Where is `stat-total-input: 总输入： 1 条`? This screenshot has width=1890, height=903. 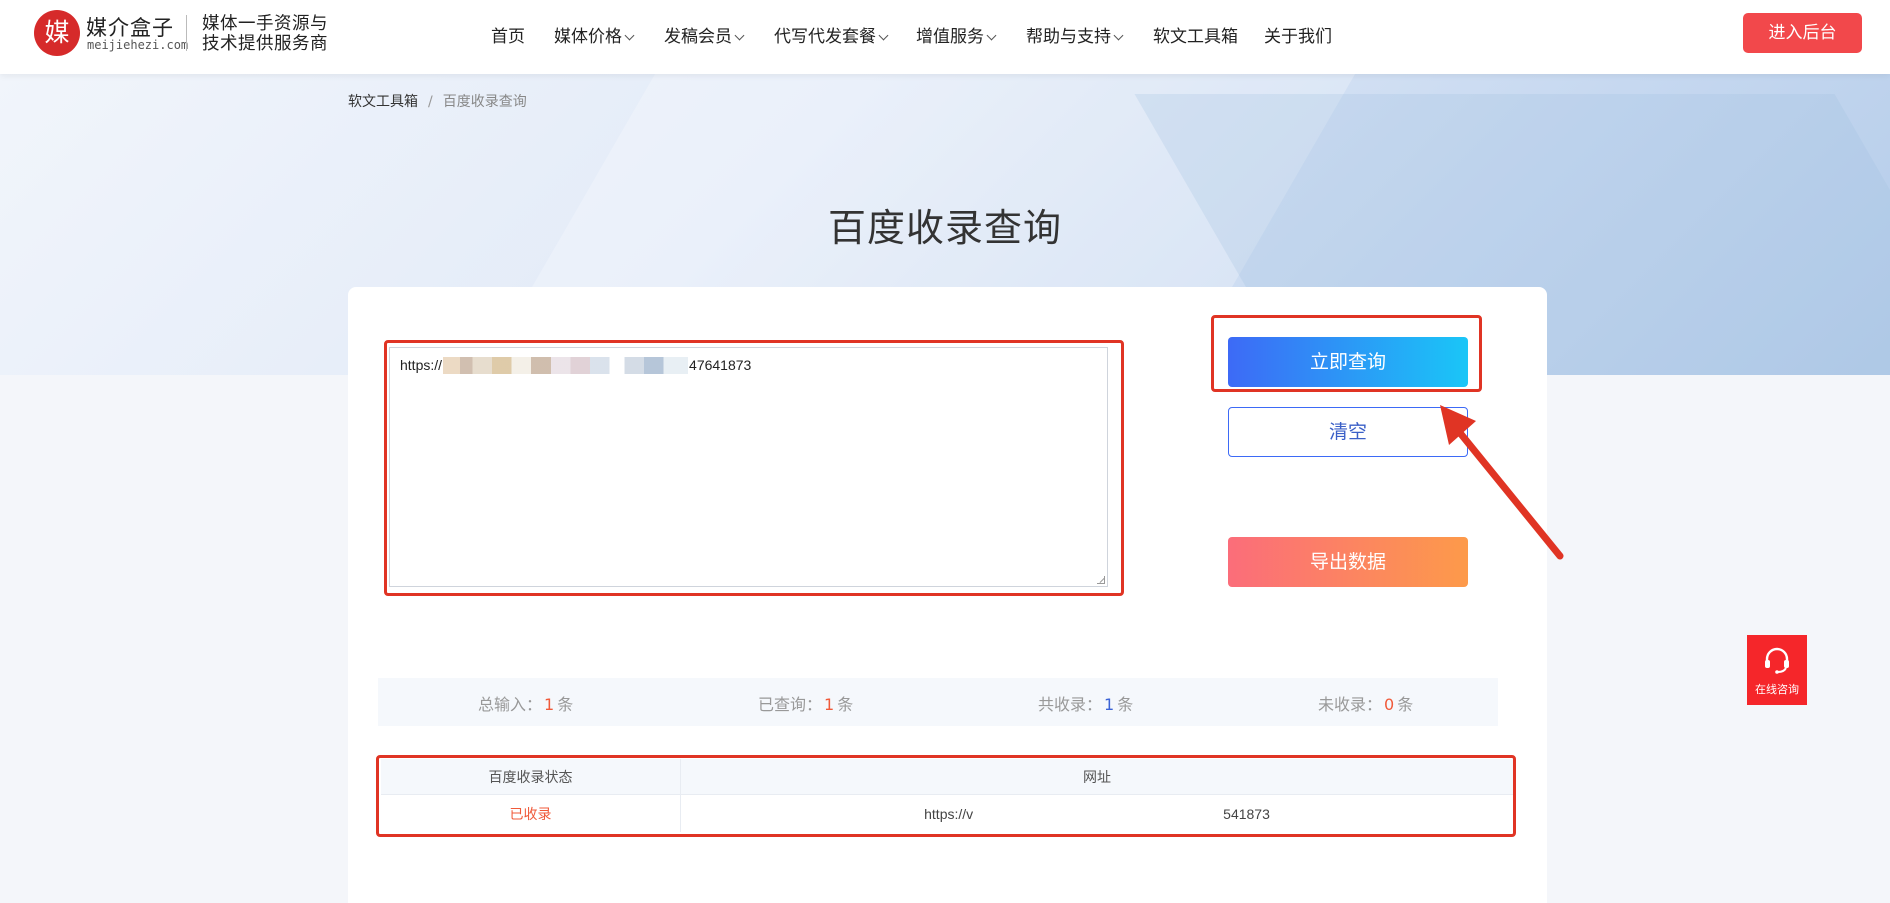
stat-total-input: 总输入： 1 条 is located at coordinates (525, 703).